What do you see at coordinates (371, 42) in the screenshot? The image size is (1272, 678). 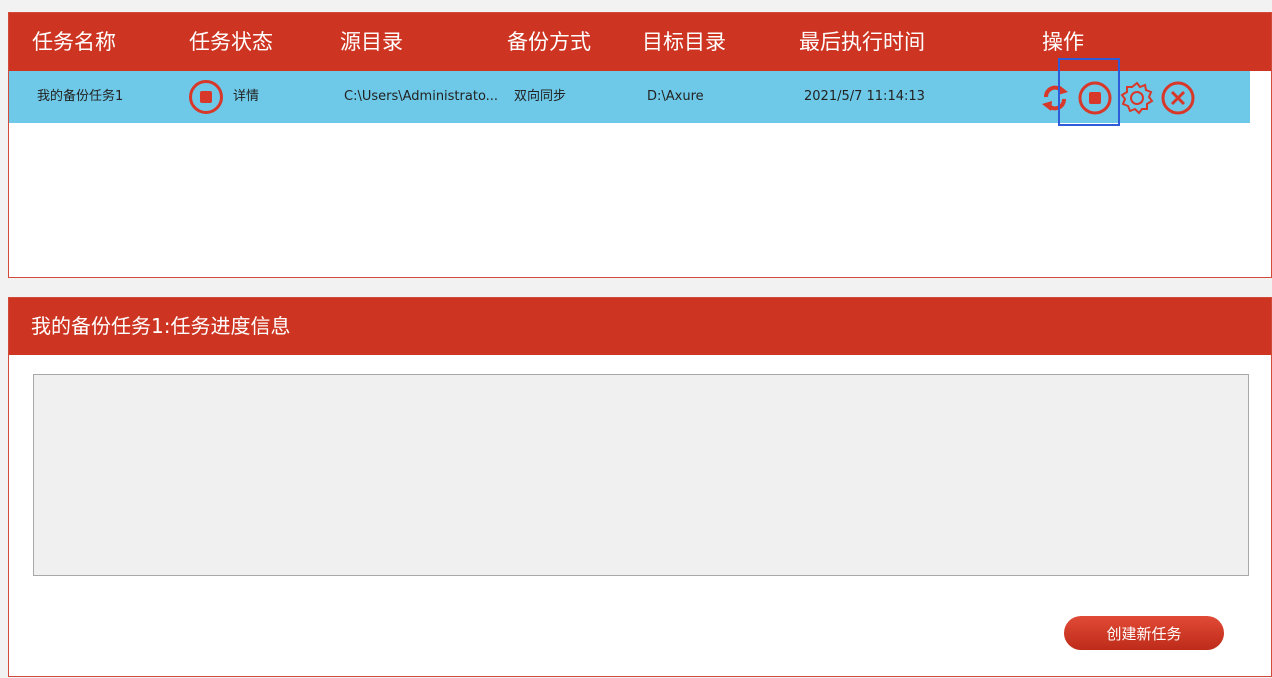 I see `header-source-dir: 源目录` at bounding box center [371, 42].